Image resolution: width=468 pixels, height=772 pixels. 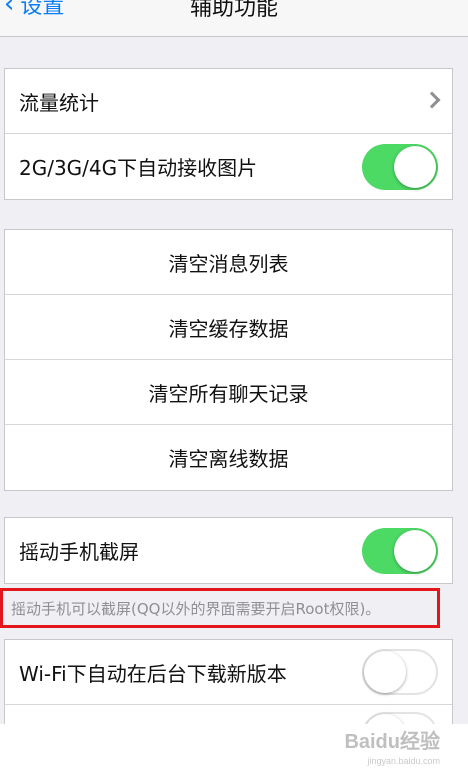 I want to click on shake-screenshot-row: 摇动手机截屏, so click(x=228, y=550).